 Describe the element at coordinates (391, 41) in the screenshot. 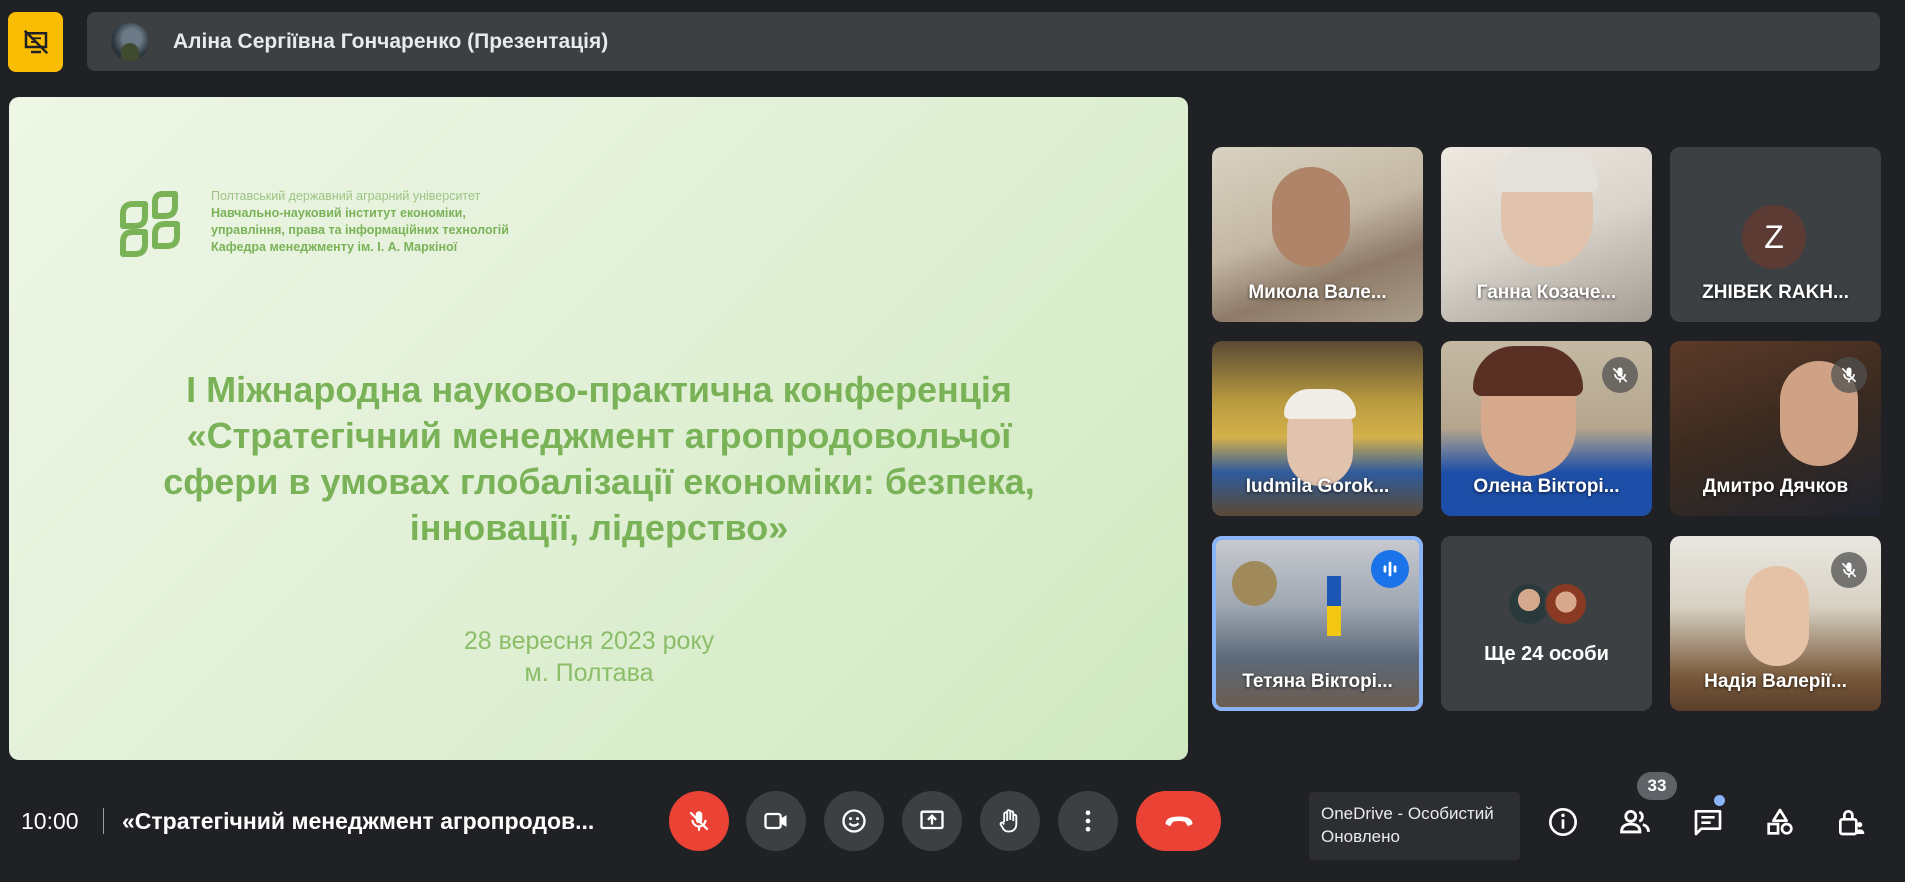

I see `presenter-name: Аліна Сергіївна Гончаренко (Презентація)` at that location.